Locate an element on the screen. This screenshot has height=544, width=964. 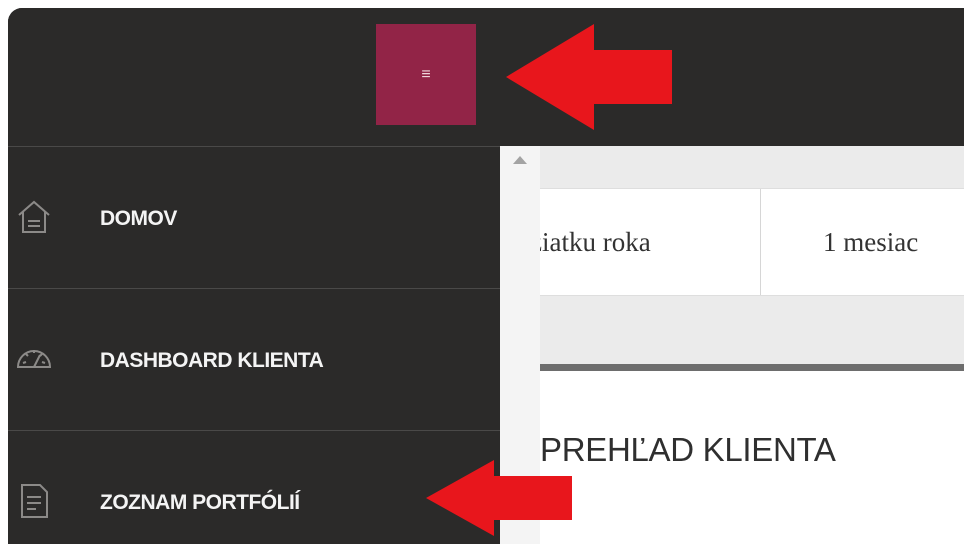
period-selector: ziatku roka 1 mesiac is located at coordinates (752, 242).